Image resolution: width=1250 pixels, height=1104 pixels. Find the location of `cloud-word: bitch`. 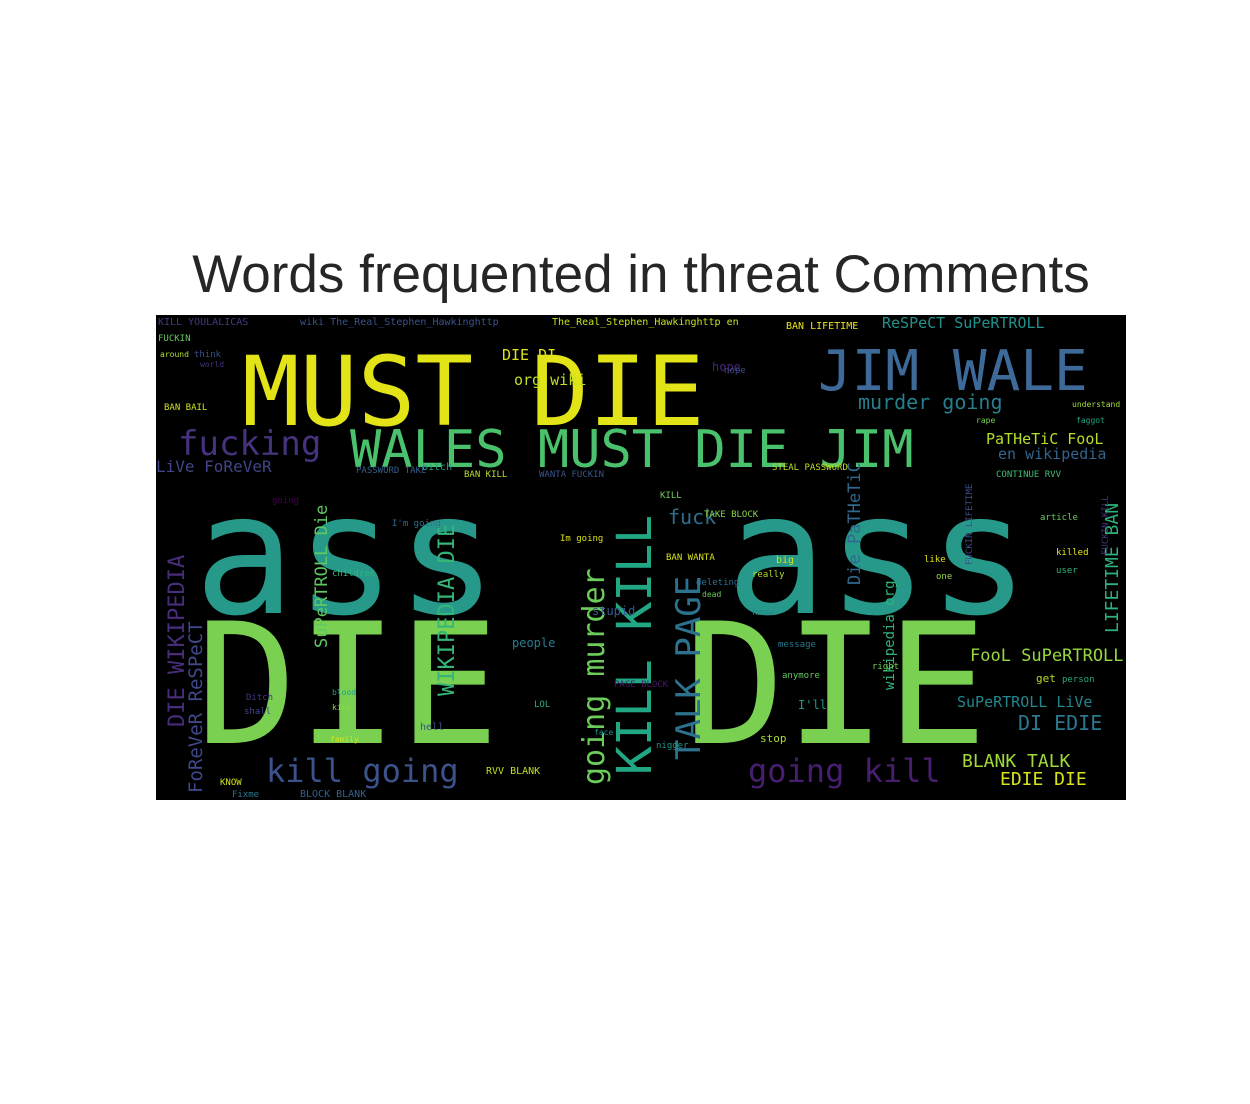

cloud-word: bitch is located at coordinates (437, 467).